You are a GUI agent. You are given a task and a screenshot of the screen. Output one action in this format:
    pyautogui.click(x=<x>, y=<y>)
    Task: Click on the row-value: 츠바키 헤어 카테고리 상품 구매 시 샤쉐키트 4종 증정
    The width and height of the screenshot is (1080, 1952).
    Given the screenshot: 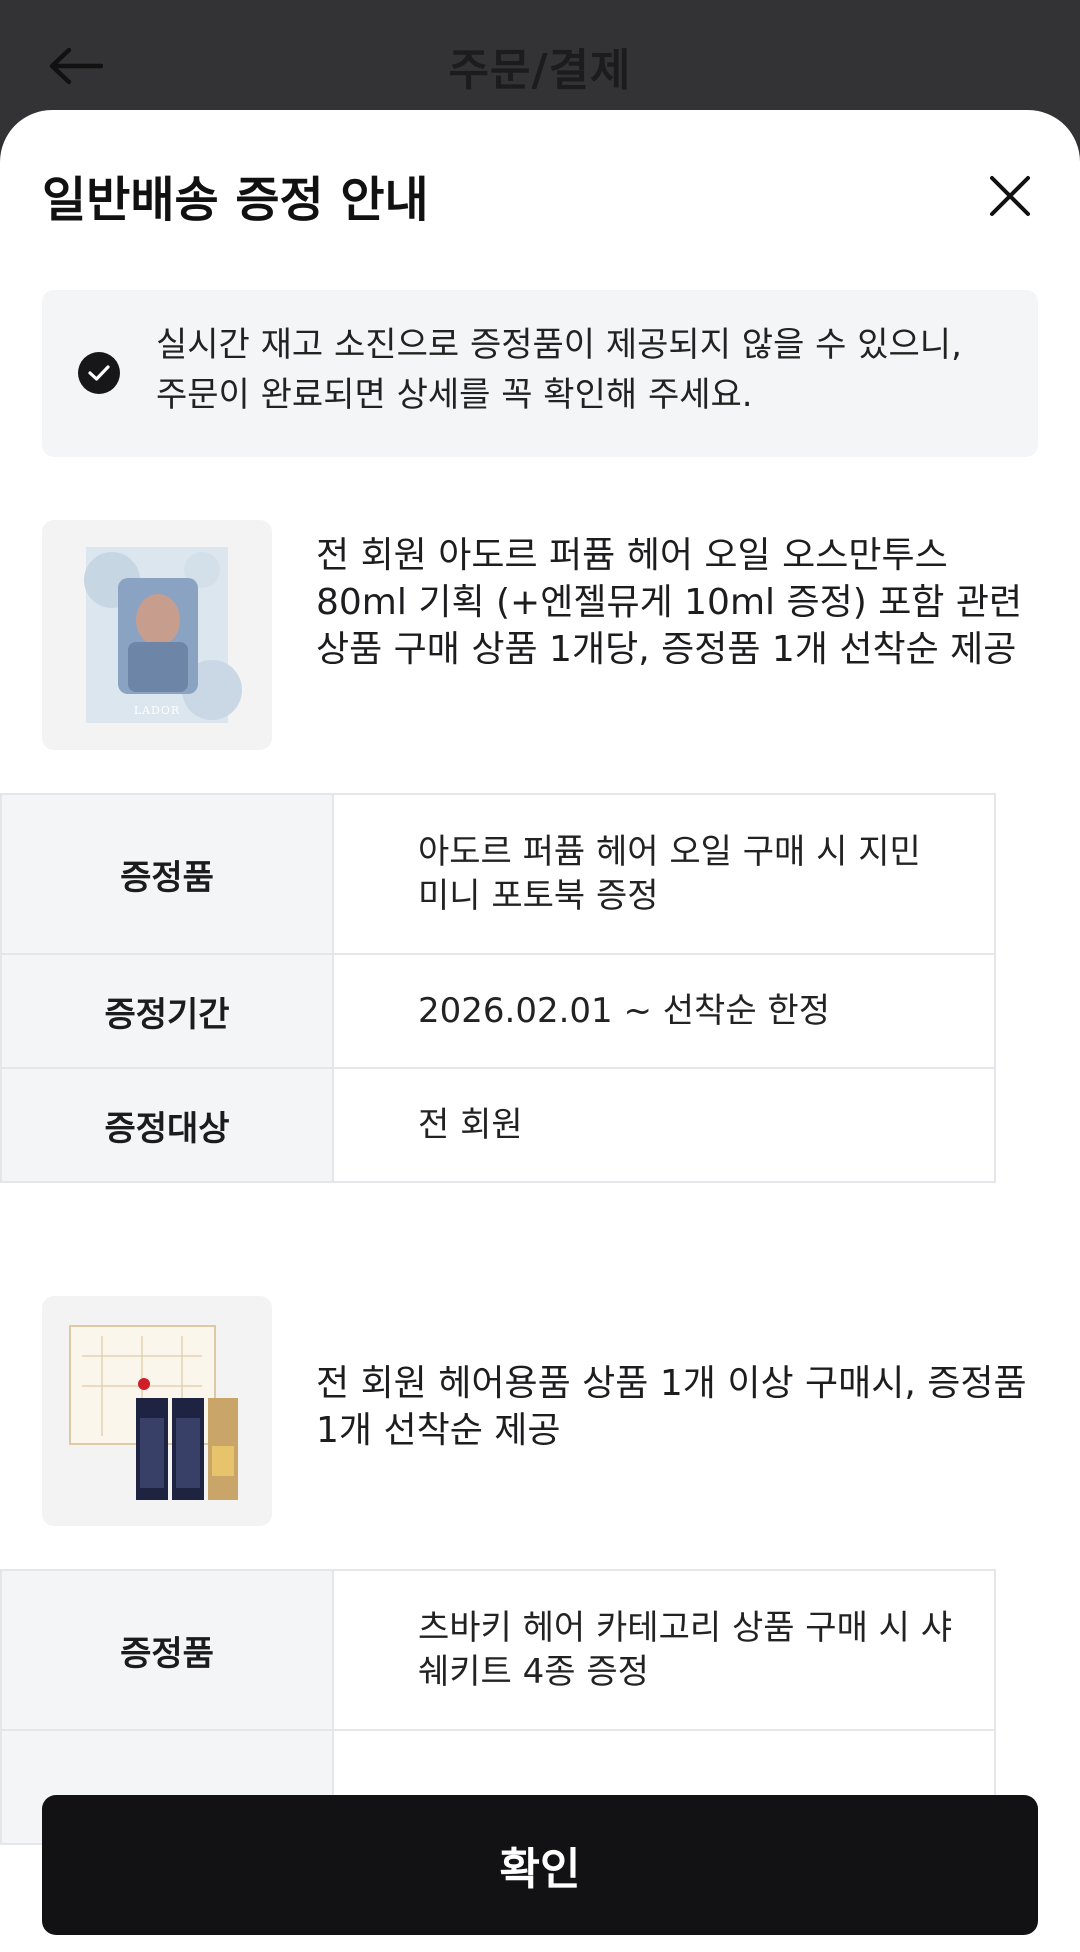 What is the action you would take?
    pyautogui.click(x=664, y=1650)
    